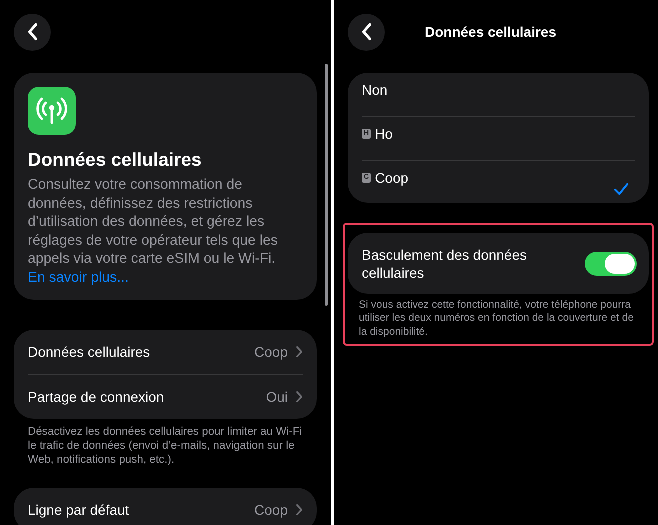  What do you see at coordinates (611, 264) in the screenshot?
I see `toggle-switch` at bounding box center [611, 264].